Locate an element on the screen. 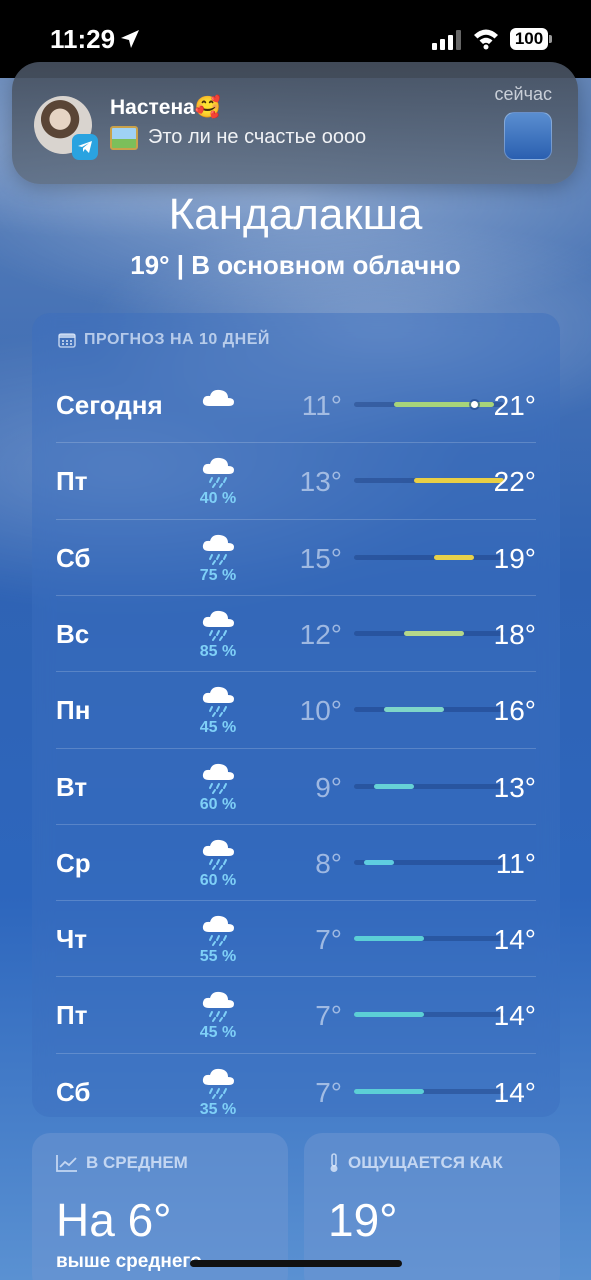 The image size is (591, 1280). forecast-day: Сегодня is located at coordinates (109, 405).